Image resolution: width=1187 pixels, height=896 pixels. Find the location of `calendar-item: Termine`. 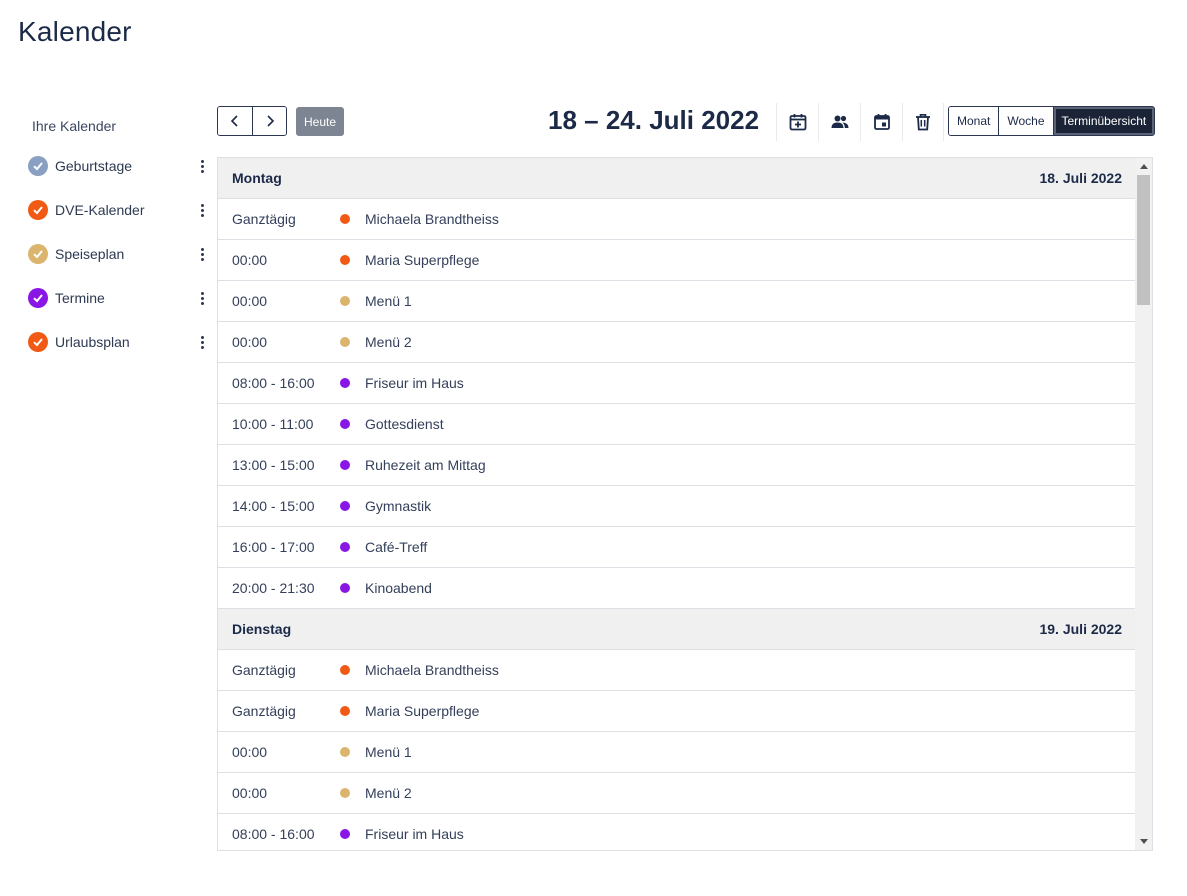

calendar-item: Termine is located at coordinates (120, 298).